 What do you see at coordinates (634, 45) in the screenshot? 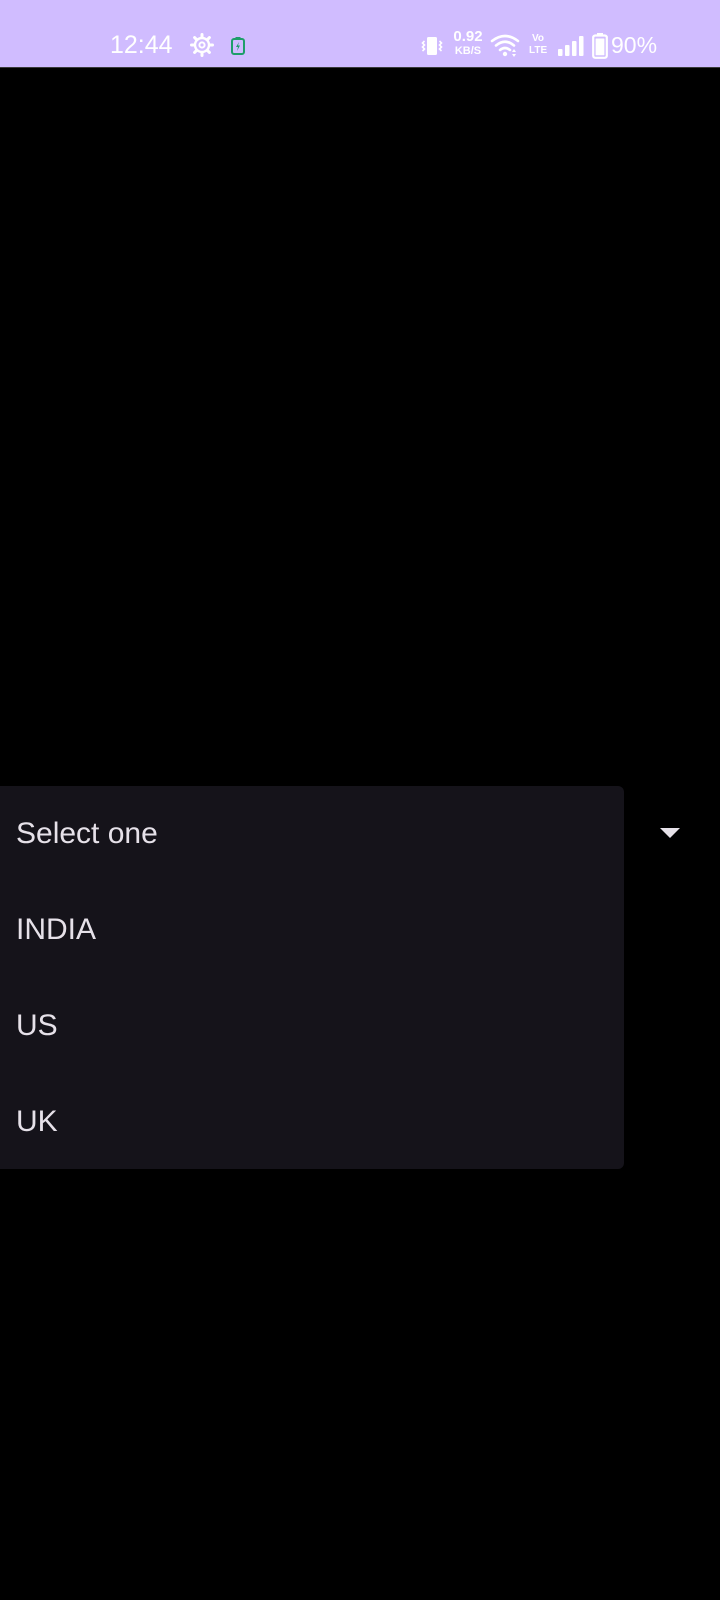
I see `battery-percent: 90%` at bounding box center [634, 45].